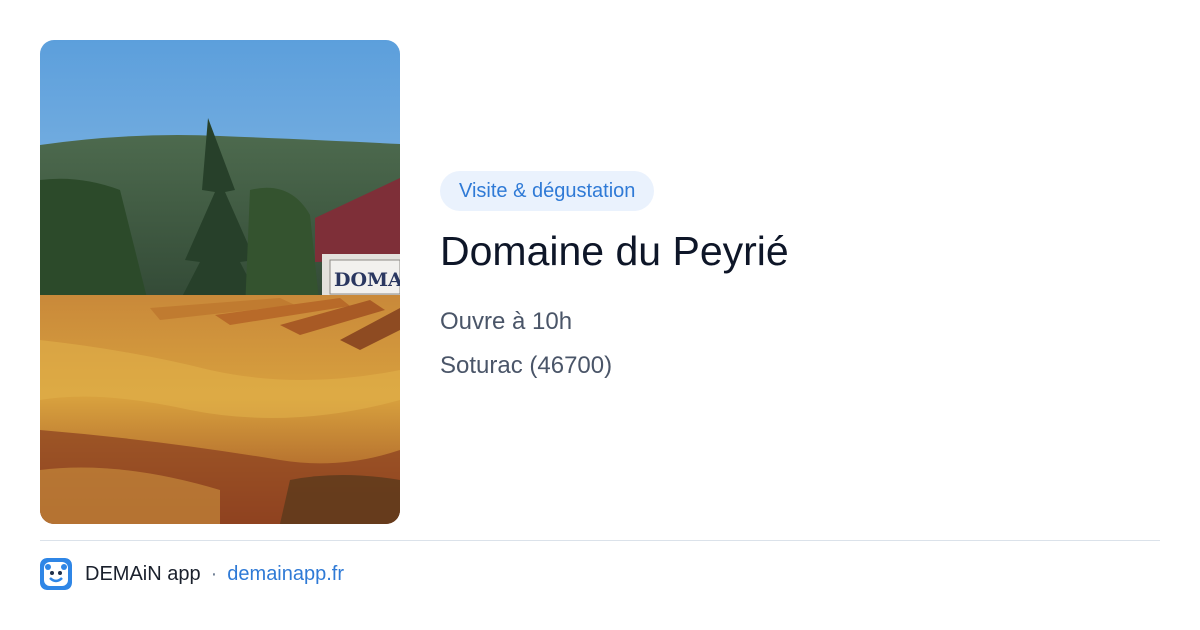 Image resolution: width=1200 pixels, height=630 pixels. I want to click on location-text: Soturac (46700), so click(526, 365).